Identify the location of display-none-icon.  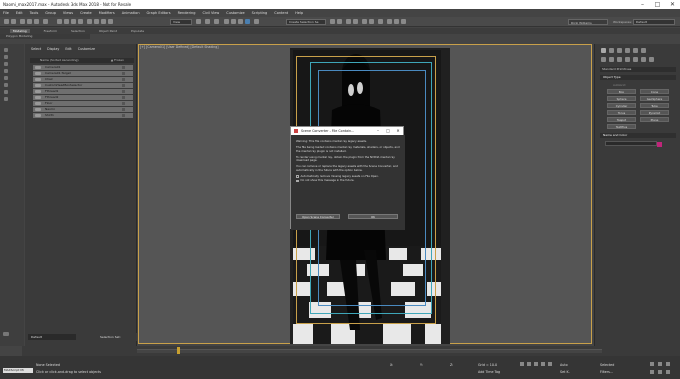
(6, 57).